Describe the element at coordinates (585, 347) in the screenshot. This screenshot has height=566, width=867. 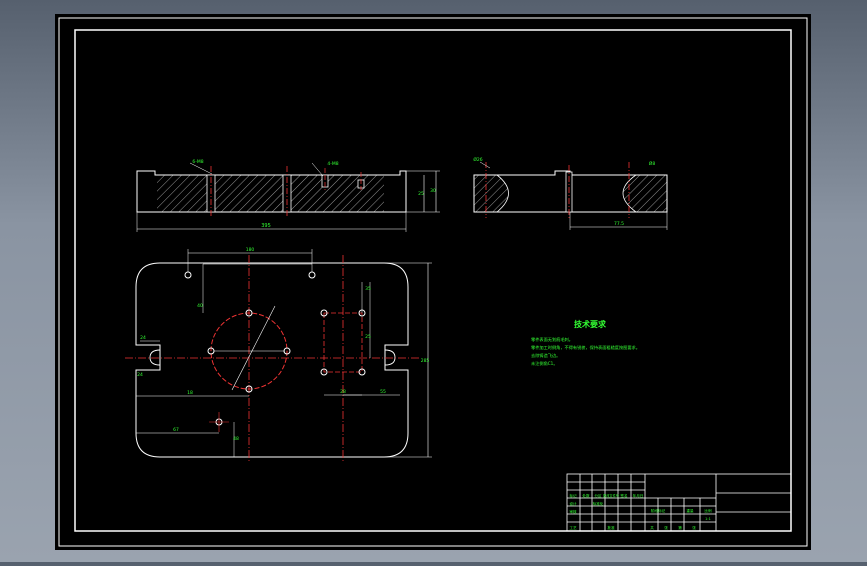
I see `tech-line-2: 零件加工时倒角，不得有锐棱，保持表面粗糙度按图要求。` at that location.